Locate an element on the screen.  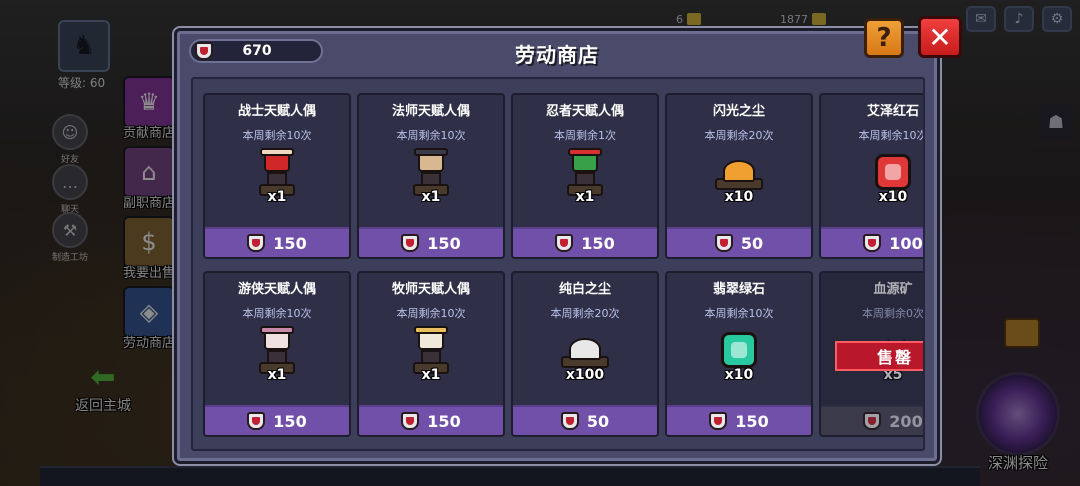
shop-item-card: 翡翠绿石本周剩余10次 x10 150 is located at coordinates (739, 354).